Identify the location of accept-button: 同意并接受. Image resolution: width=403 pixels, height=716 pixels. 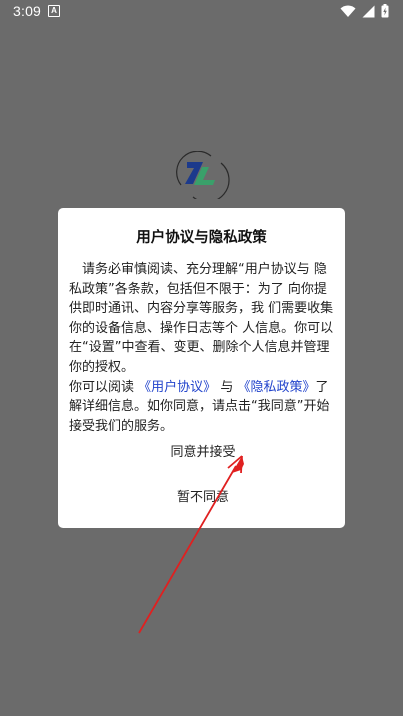
(203, 453).